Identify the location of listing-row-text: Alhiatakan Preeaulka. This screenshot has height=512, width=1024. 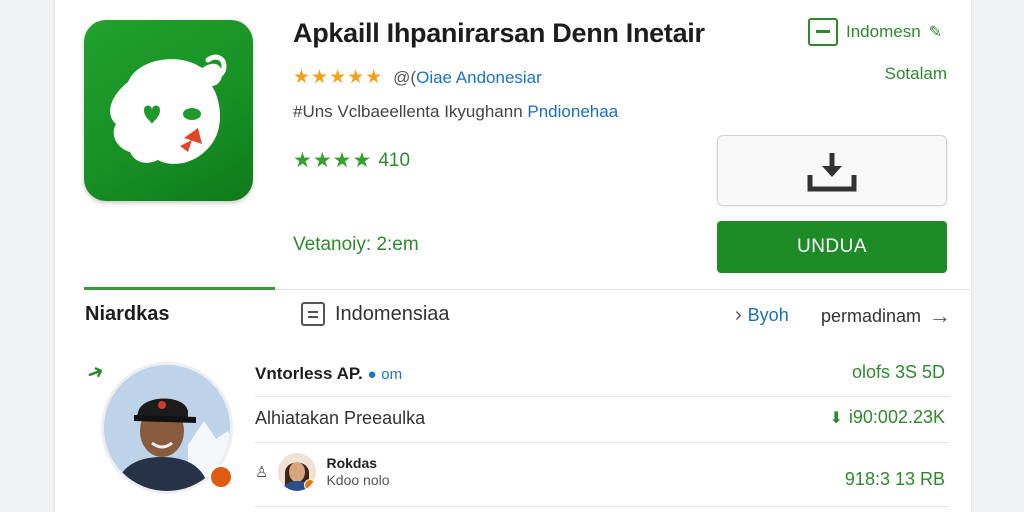
(340, 418).